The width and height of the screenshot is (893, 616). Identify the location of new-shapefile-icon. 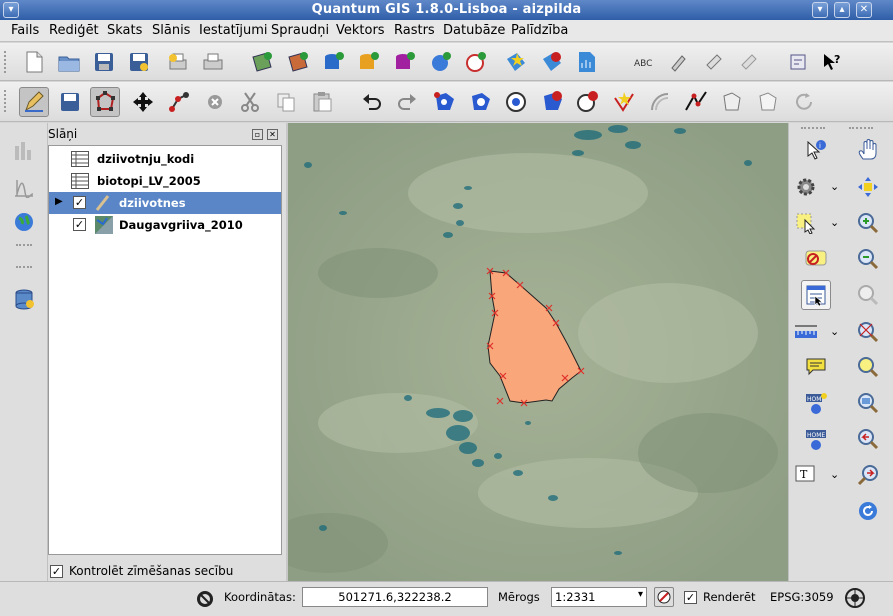
(587, 62).